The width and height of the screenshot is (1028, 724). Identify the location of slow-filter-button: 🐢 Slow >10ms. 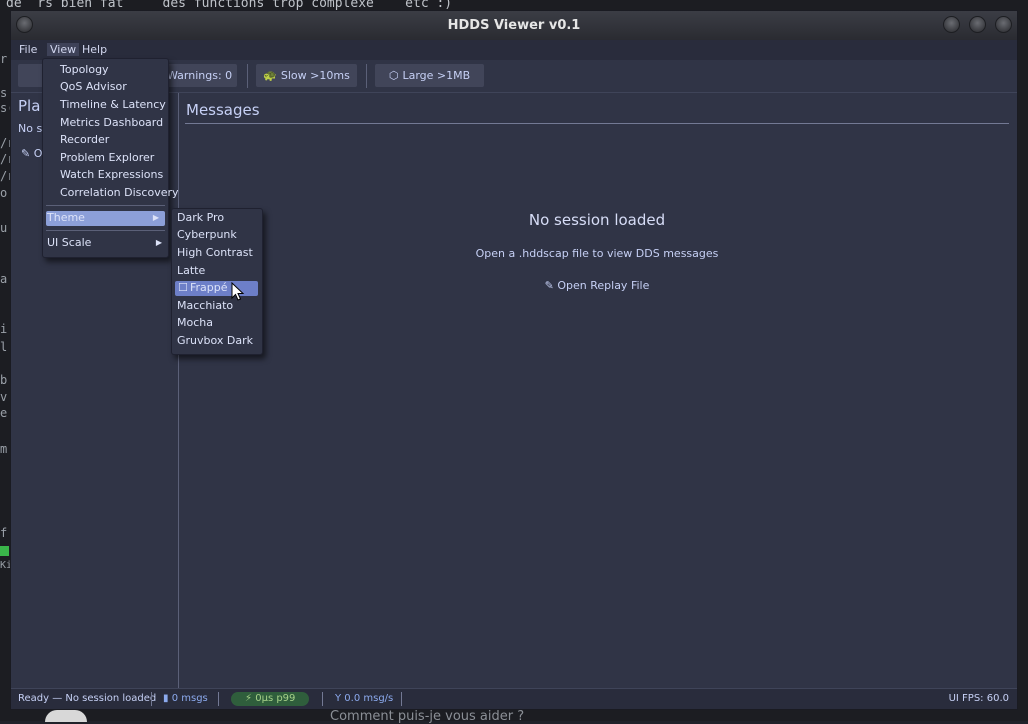
(306, 75).